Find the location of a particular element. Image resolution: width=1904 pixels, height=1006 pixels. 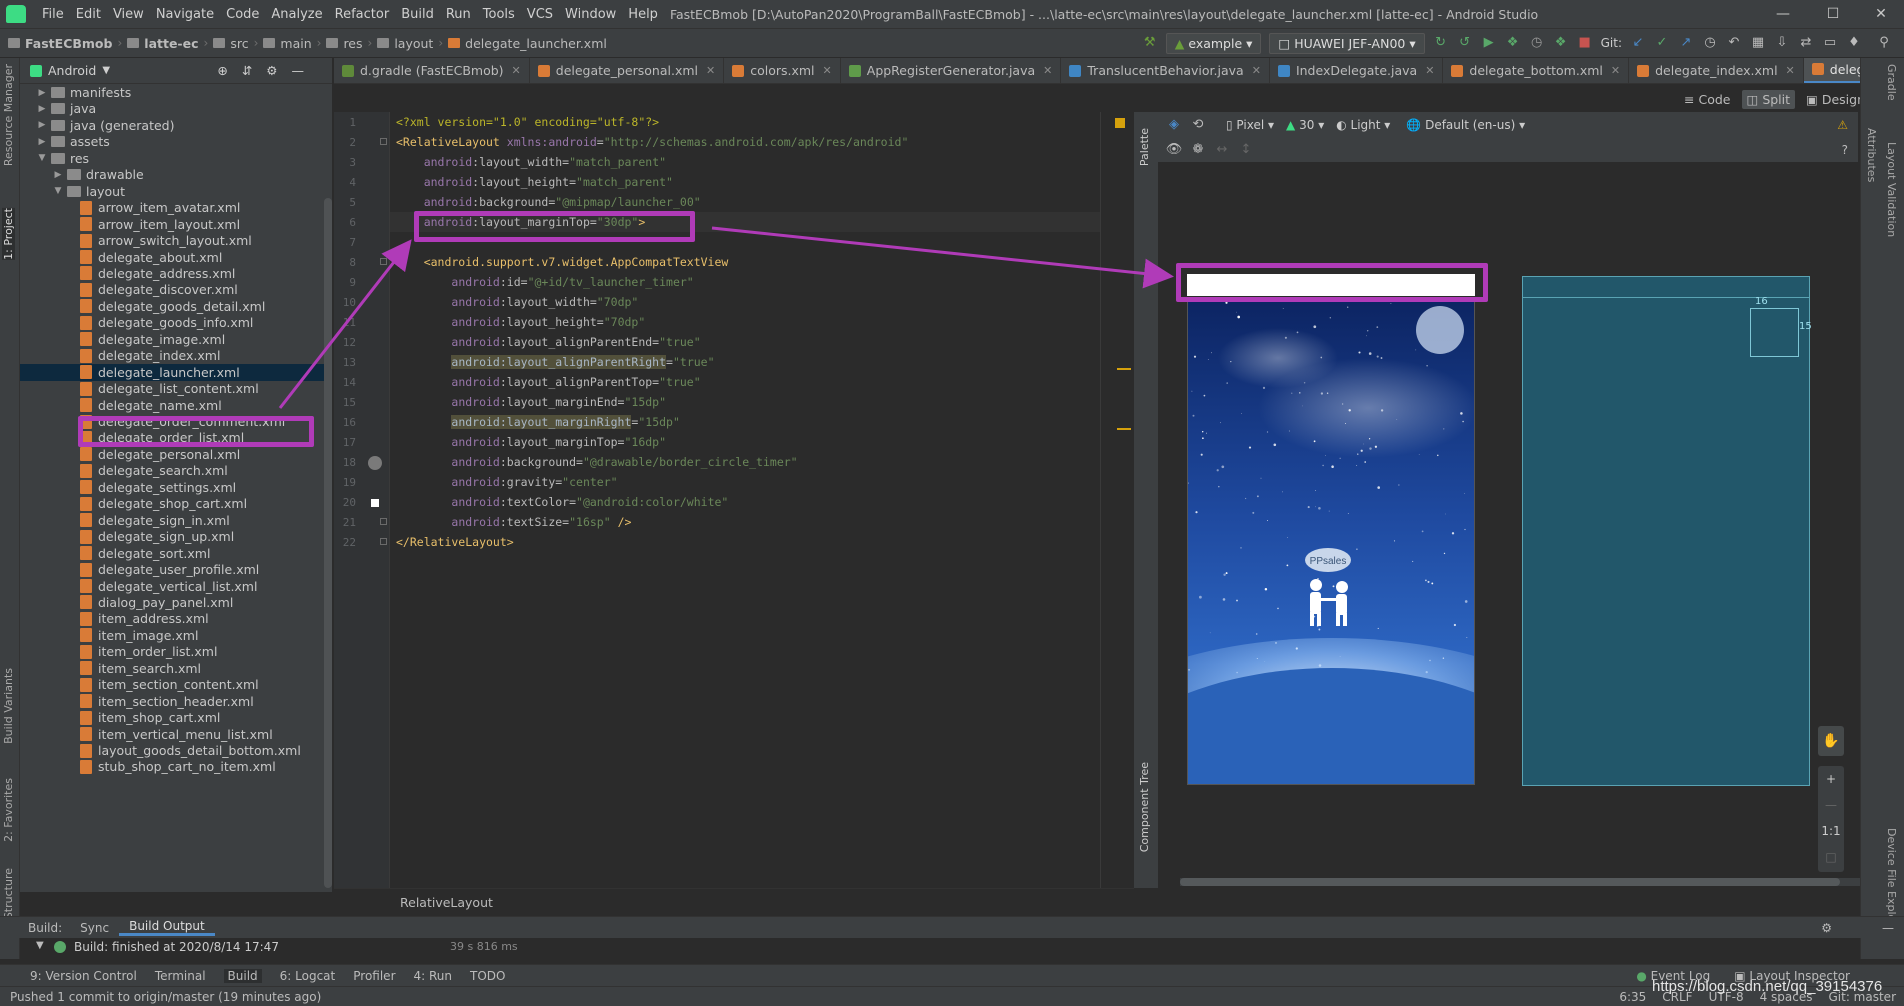

tree-file: arrow_switch_layout.xml is located at coordinates (175, 240).